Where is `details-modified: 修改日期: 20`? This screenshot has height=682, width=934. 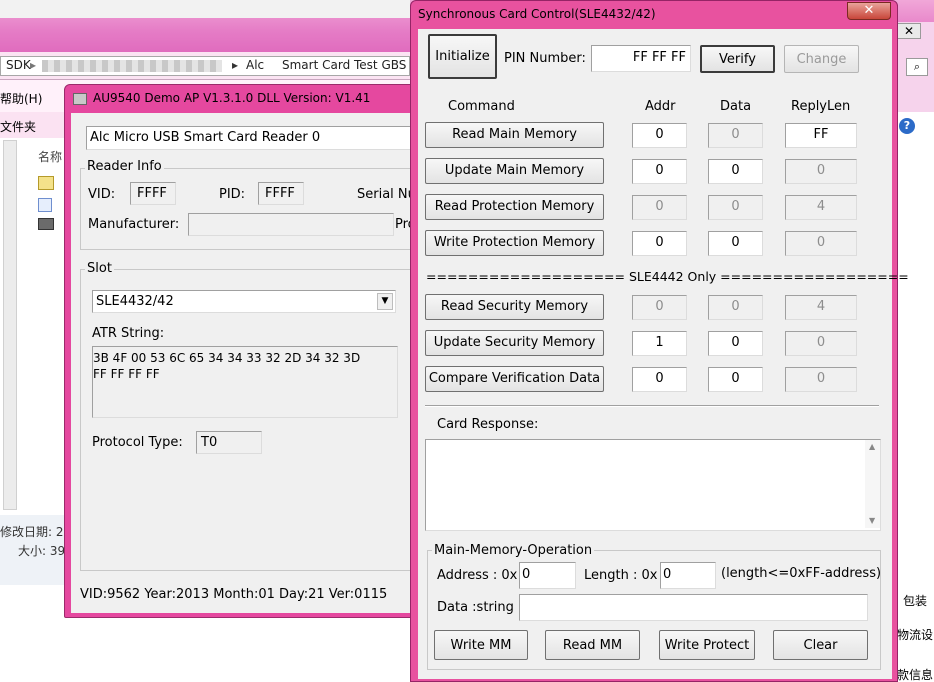
details-modified: 修改日期: 20 is located at coordinates (36, 532).